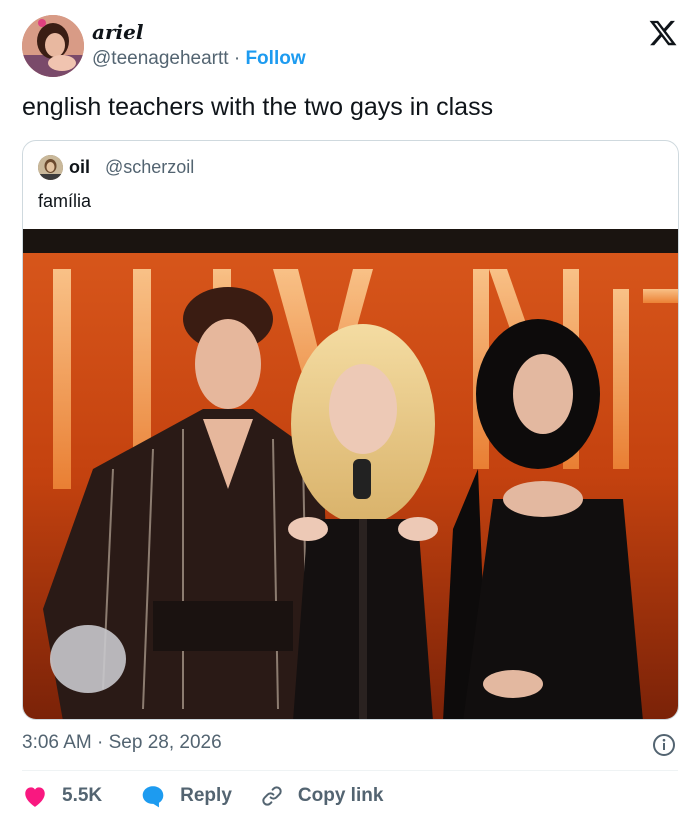 The height and width of the screenshot is (823, 700). Describe the element at coordinates (79, 167) in the screenshot. I see `quoted-name: oil` at that location.